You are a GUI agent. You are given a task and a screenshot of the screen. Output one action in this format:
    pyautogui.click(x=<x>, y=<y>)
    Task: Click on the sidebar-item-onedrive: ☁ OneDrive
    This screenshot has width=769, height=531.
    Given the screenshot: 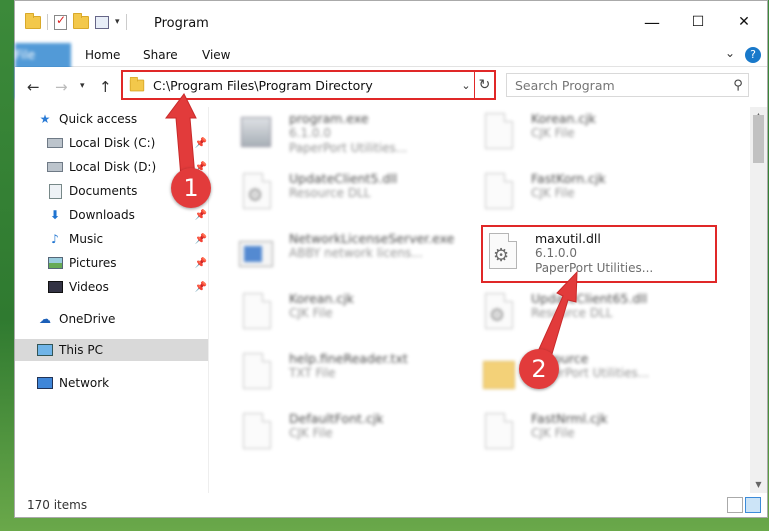 What is the action you would take?
    pyautogui.click(x=76, y=319)
    